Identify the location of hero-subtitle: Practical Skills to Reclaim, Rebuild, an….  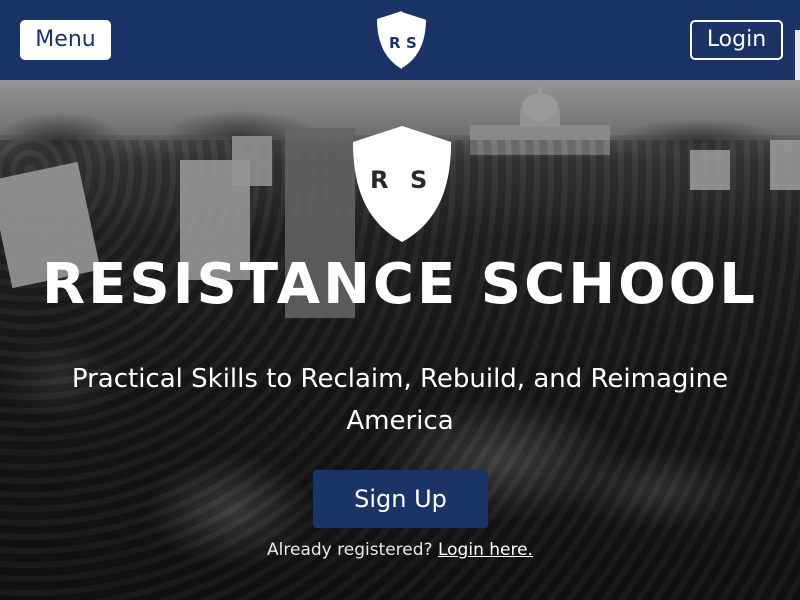
(400, 400).